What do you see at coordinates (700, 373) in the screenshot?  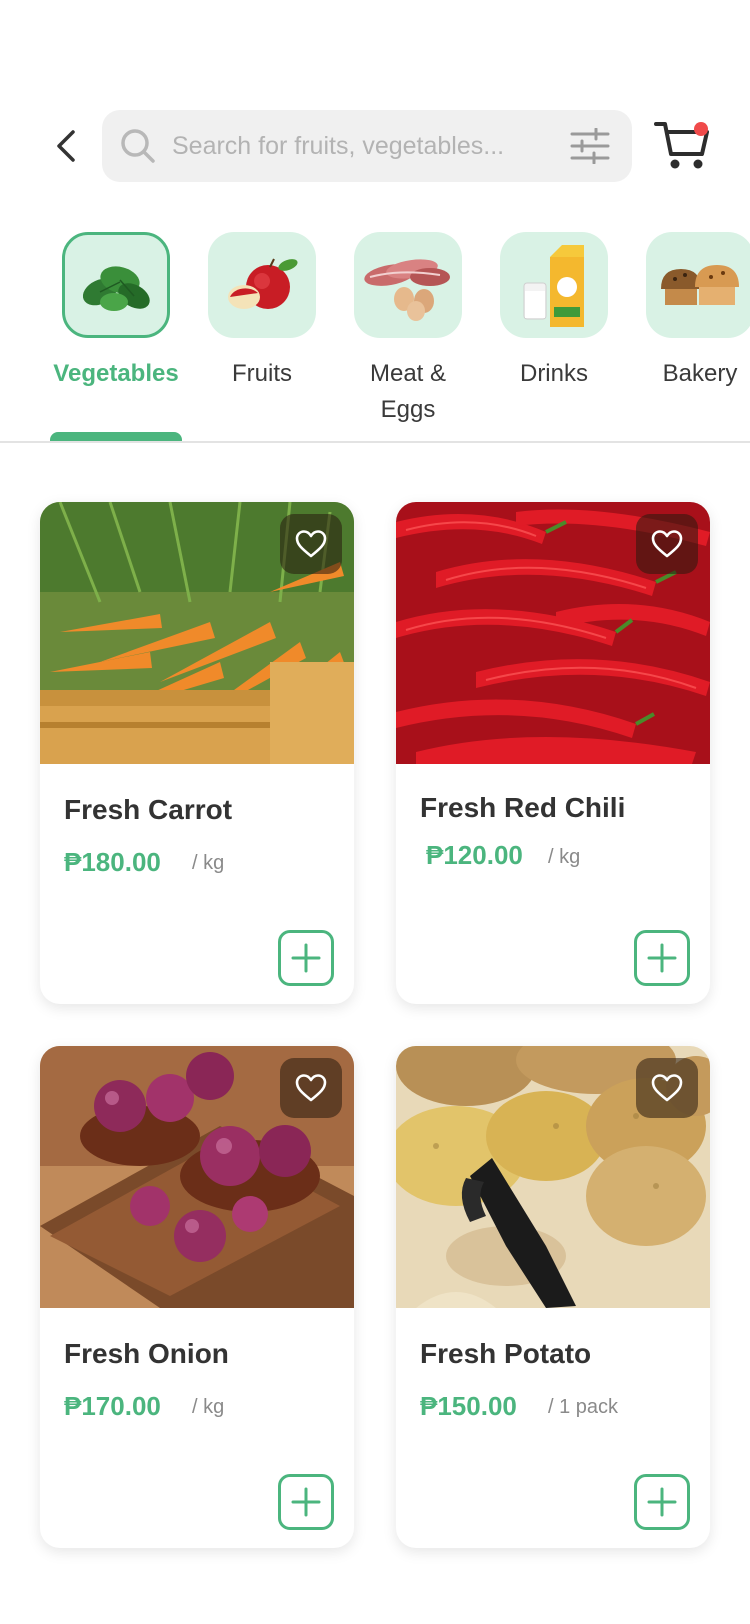 I see `category-label: Bakery` at bounding box center [700, 373].